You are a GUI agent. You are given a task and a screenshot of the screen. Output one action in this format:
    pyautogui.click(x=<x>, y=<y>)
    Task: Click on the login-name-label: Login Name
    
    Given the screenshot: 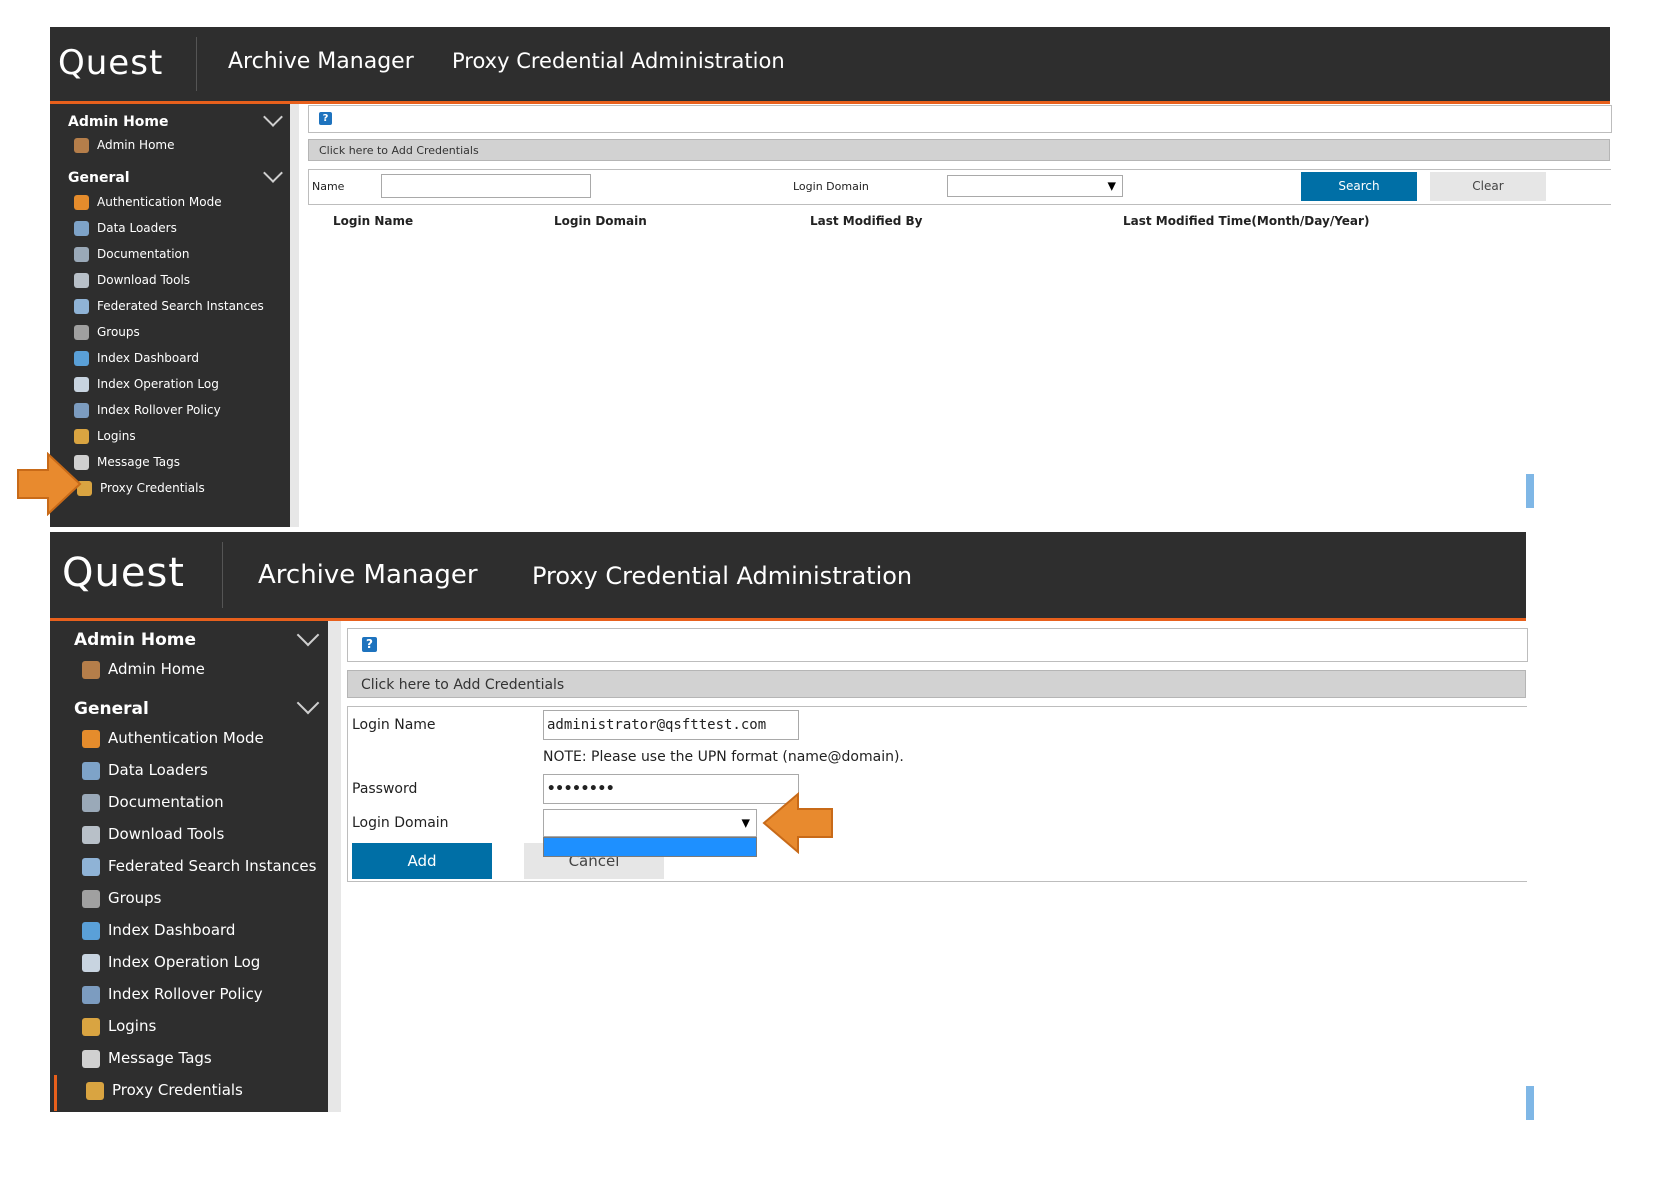 What is the action you would take?
    pyautogui.click(x=394, y=725)
    